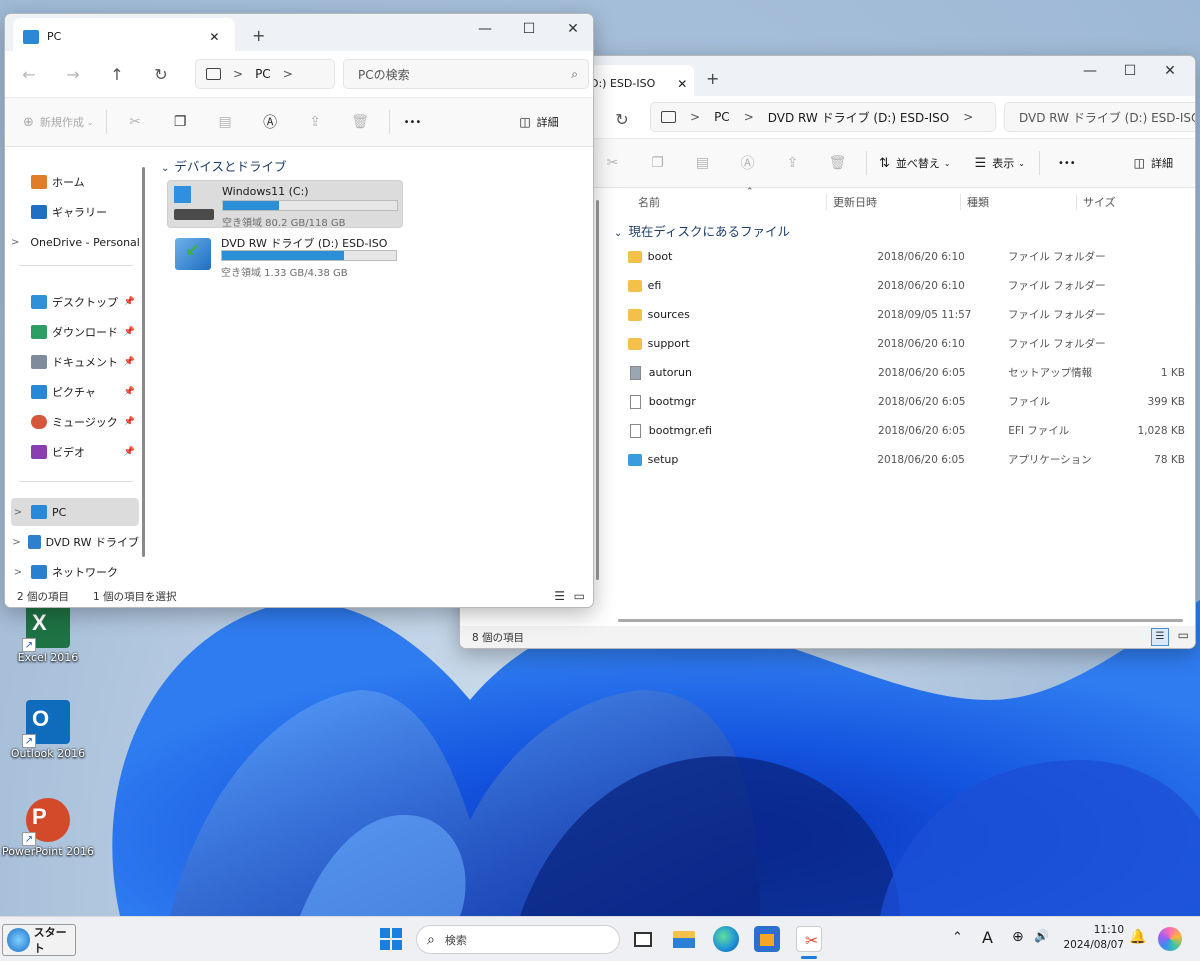  I want to click on edge-icon, so click(726, 939).